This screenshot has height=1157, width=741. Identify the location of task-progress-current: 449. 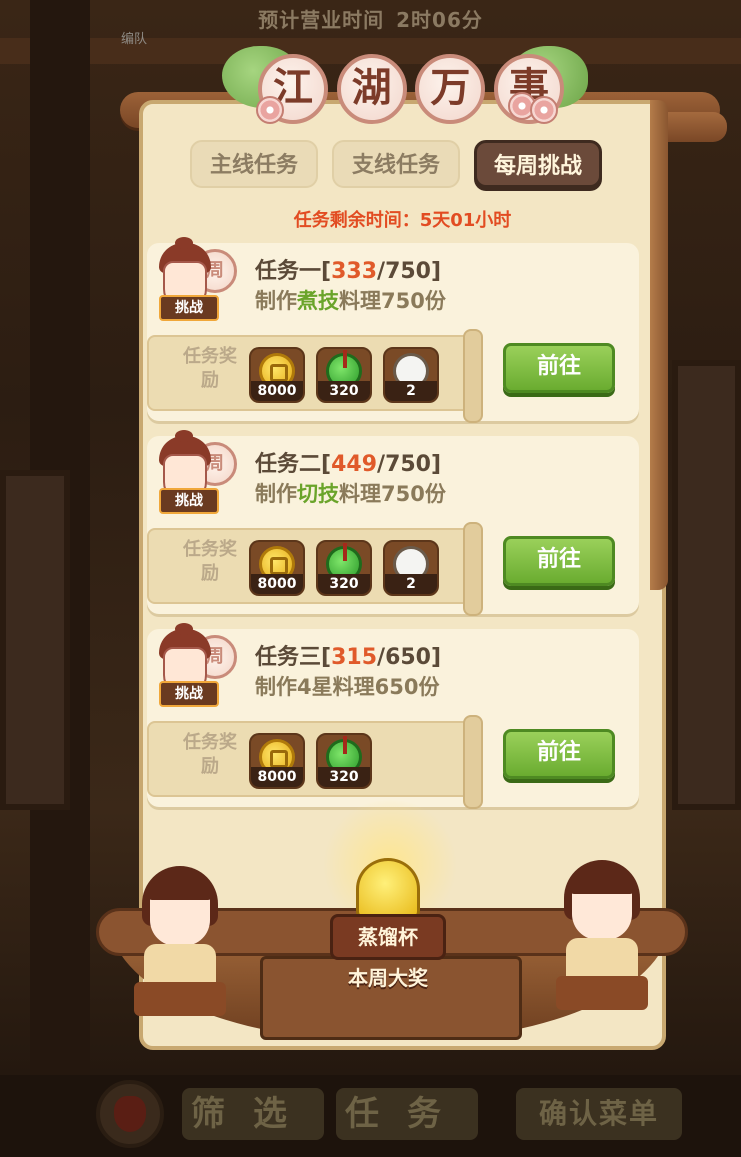
(354, 464).